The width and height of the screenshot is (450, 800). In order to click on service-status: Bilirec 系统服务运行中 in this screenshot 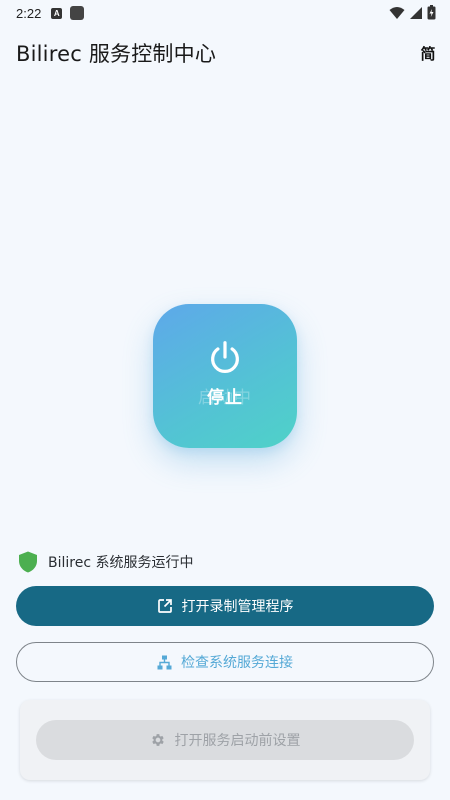, I will do `click(105, 562)`.